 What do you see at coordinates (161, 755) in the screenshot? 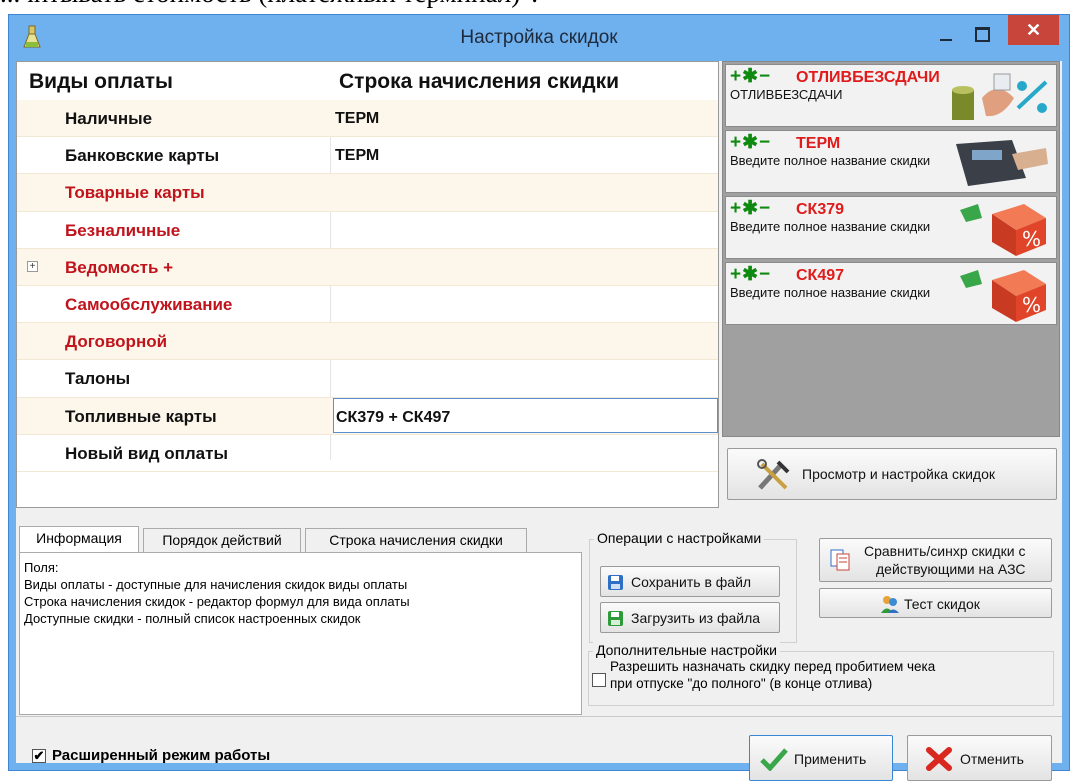
I see `extended-mode-label: Расширенный режим работы` at bounding box center [161, 755].